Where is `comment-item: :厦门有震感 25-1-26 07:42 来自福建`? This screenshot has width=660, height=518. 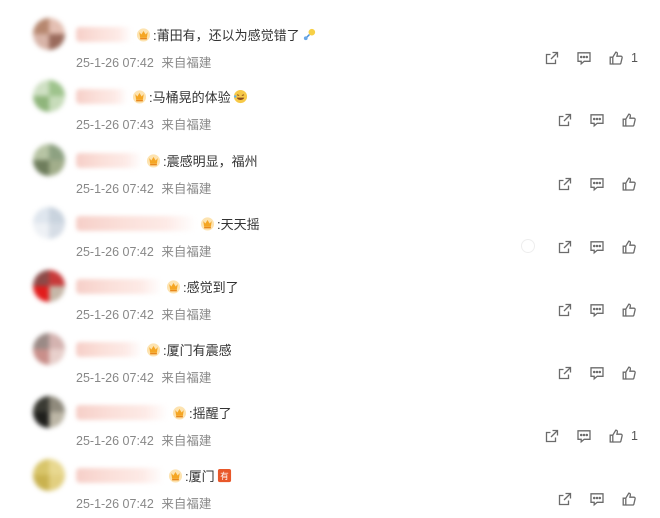 comment-item: :厦门有震感 25-1-26 07:42 来自福建 is located at coordinates (330, 364).